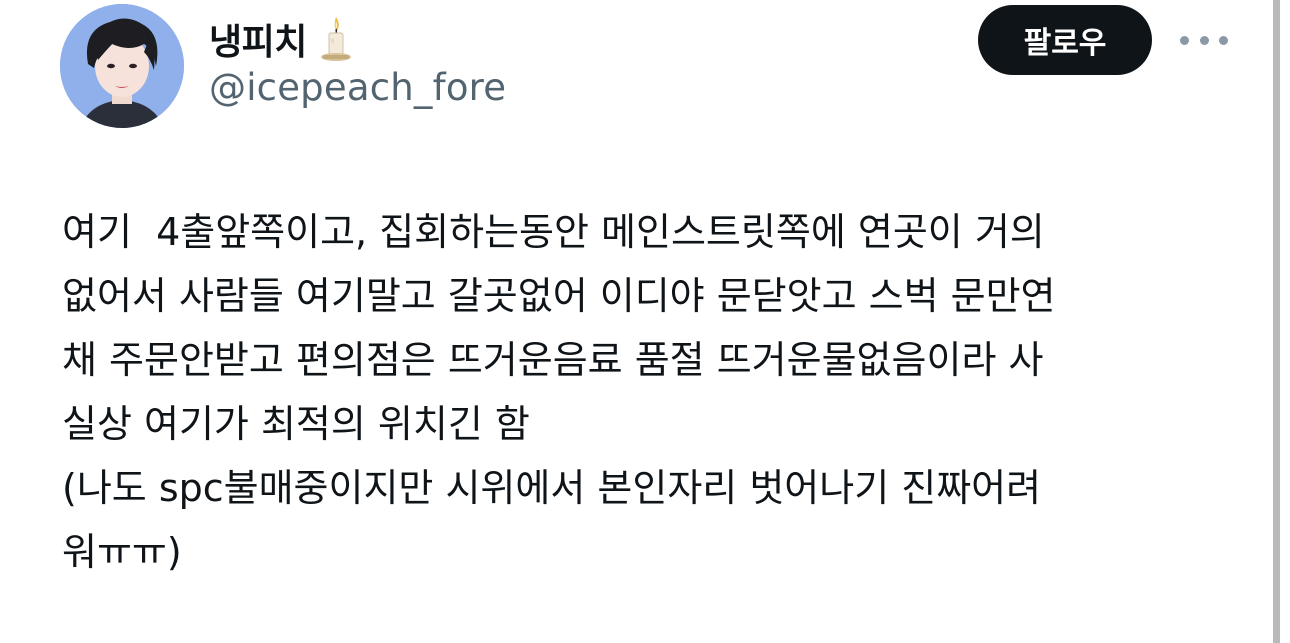 The width and height of the screenshot is (1290, 643). I want to click on author-handle: @icepeach_fore, so click(357, 87).